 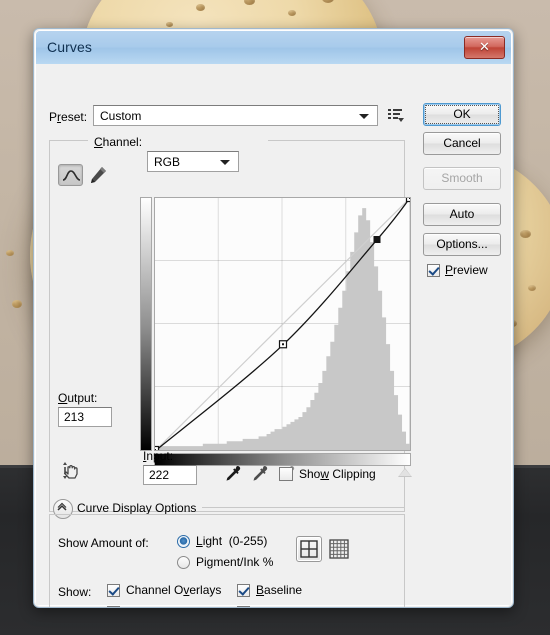 I want to click on checkbox-baseline-label: Baseline, so click(x=279, y=590).